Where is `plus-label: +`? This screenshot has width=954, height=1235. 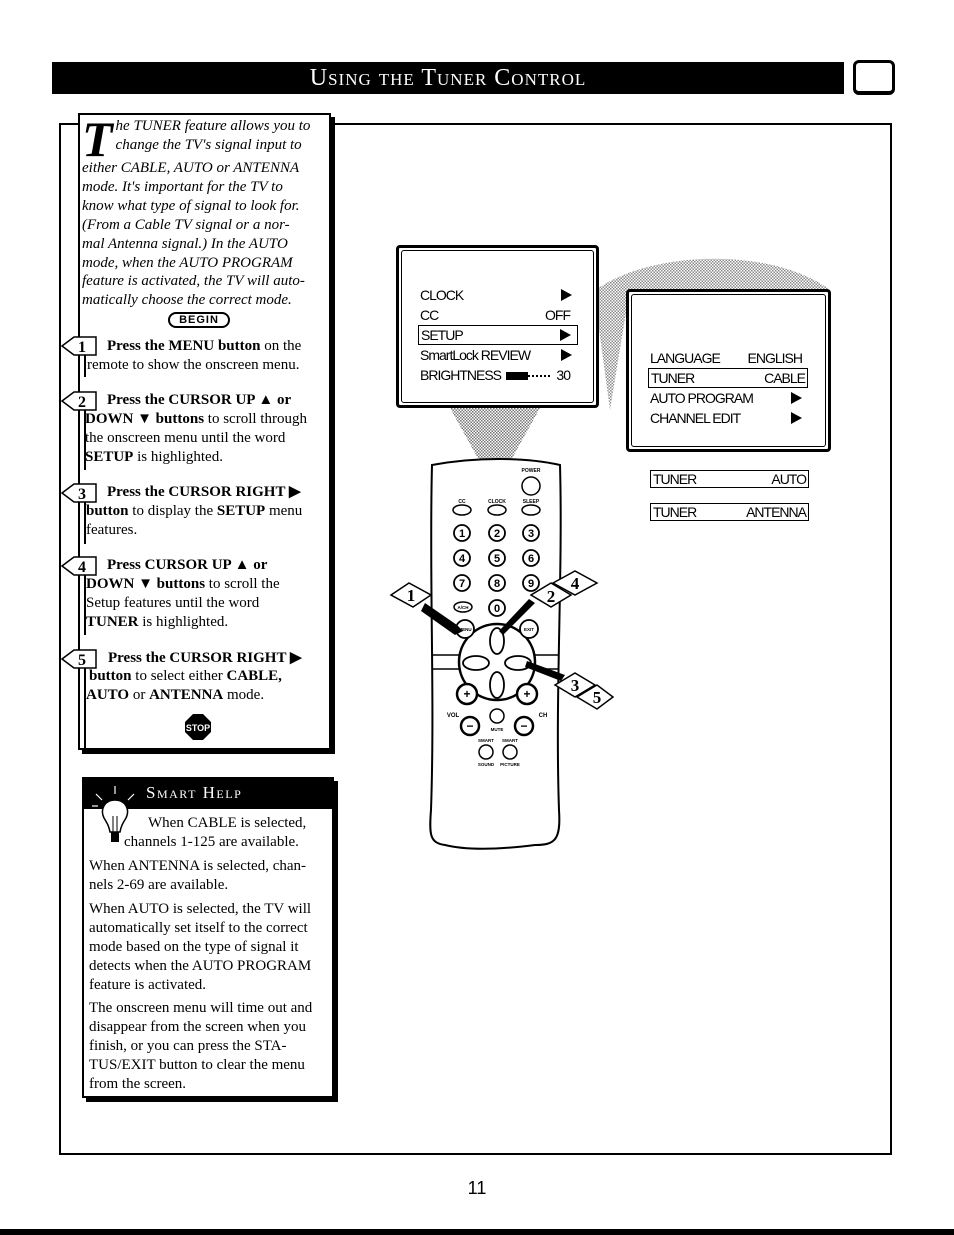 plus-label: + is located at coordinates (526, 694).